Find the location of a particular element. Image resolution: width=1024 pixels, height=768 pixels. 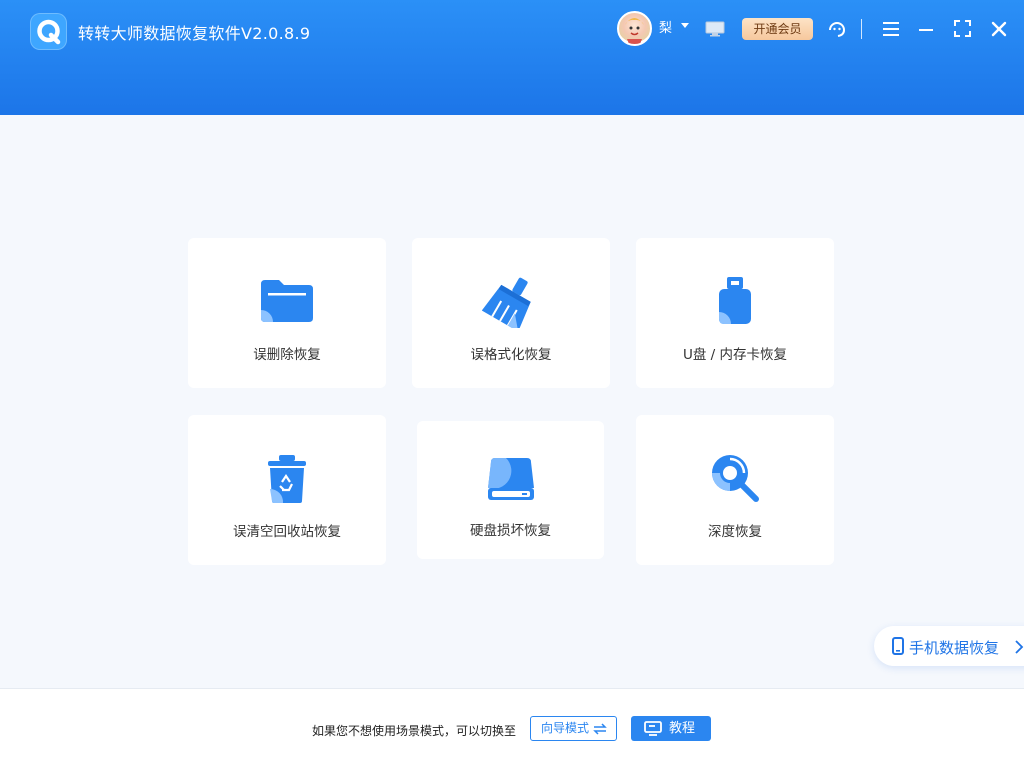

menu-icon is located at coordinates (891, 29).